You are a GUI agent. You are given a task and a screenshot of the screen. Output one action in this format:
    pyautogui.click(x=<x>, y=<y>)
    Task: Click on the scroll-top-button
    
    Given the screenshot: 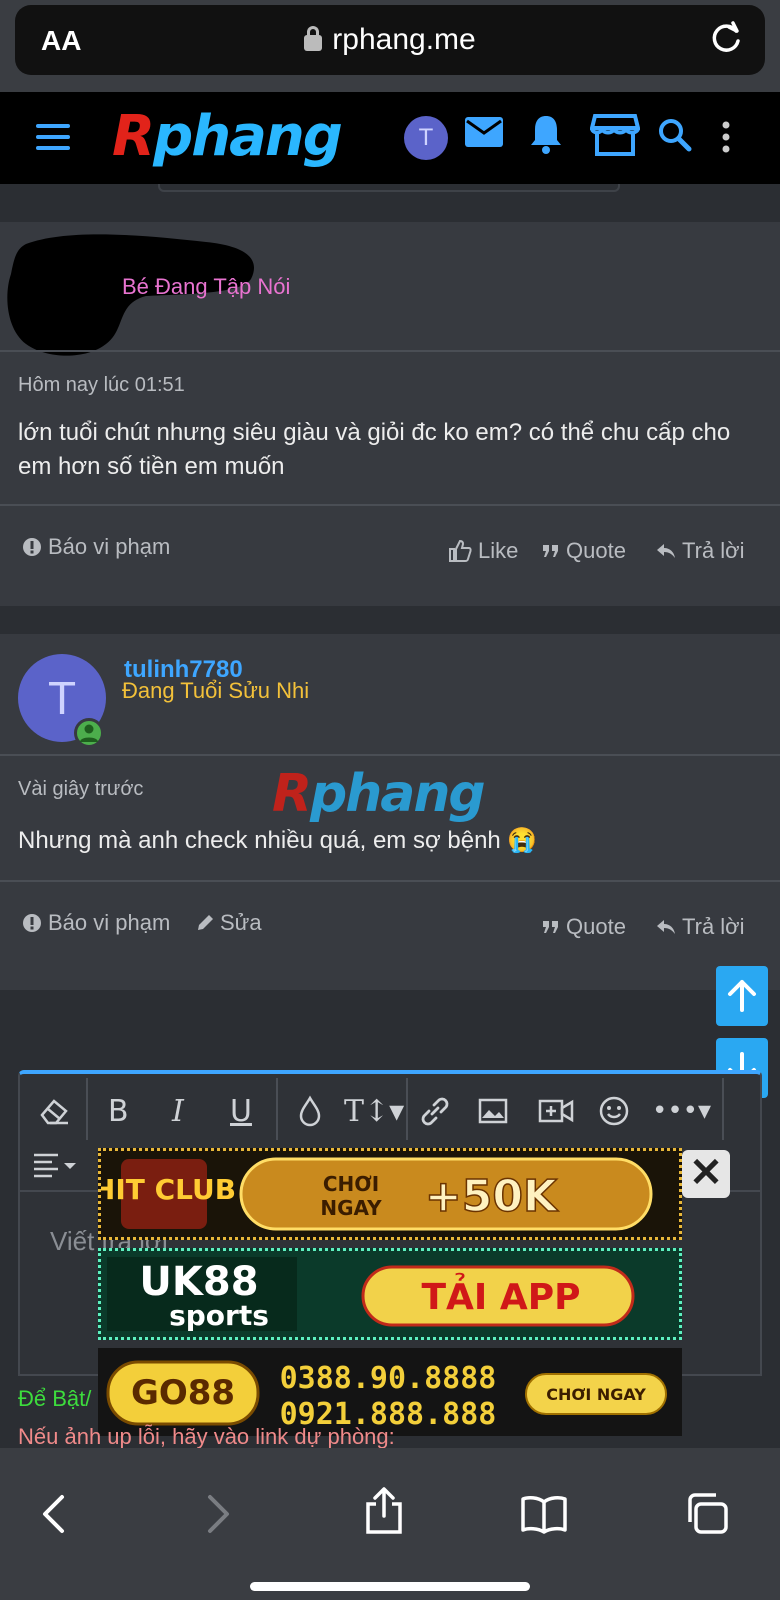 What is the action you would take?
    pyautogui.click(x=742, y=996)
    